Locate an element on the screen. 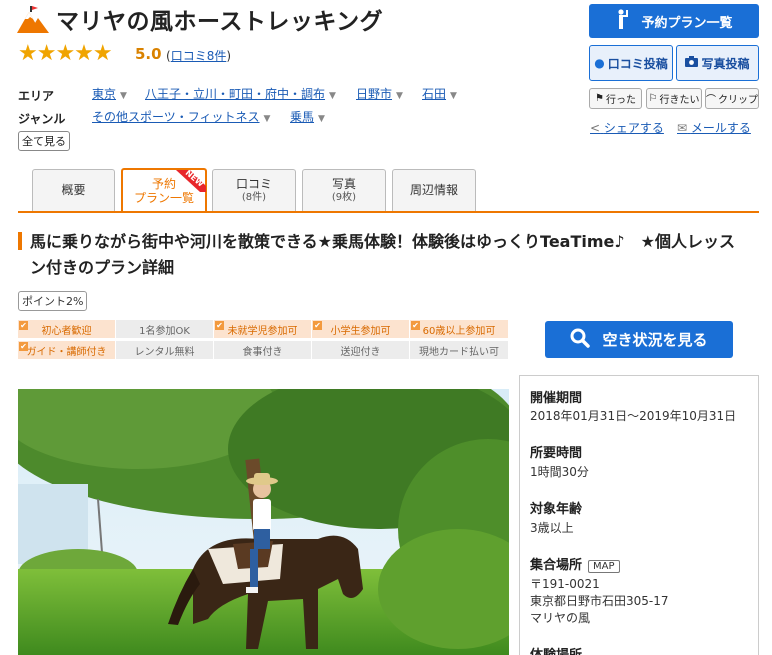  share-link: < シェアする is located at coordinates (627, 127).